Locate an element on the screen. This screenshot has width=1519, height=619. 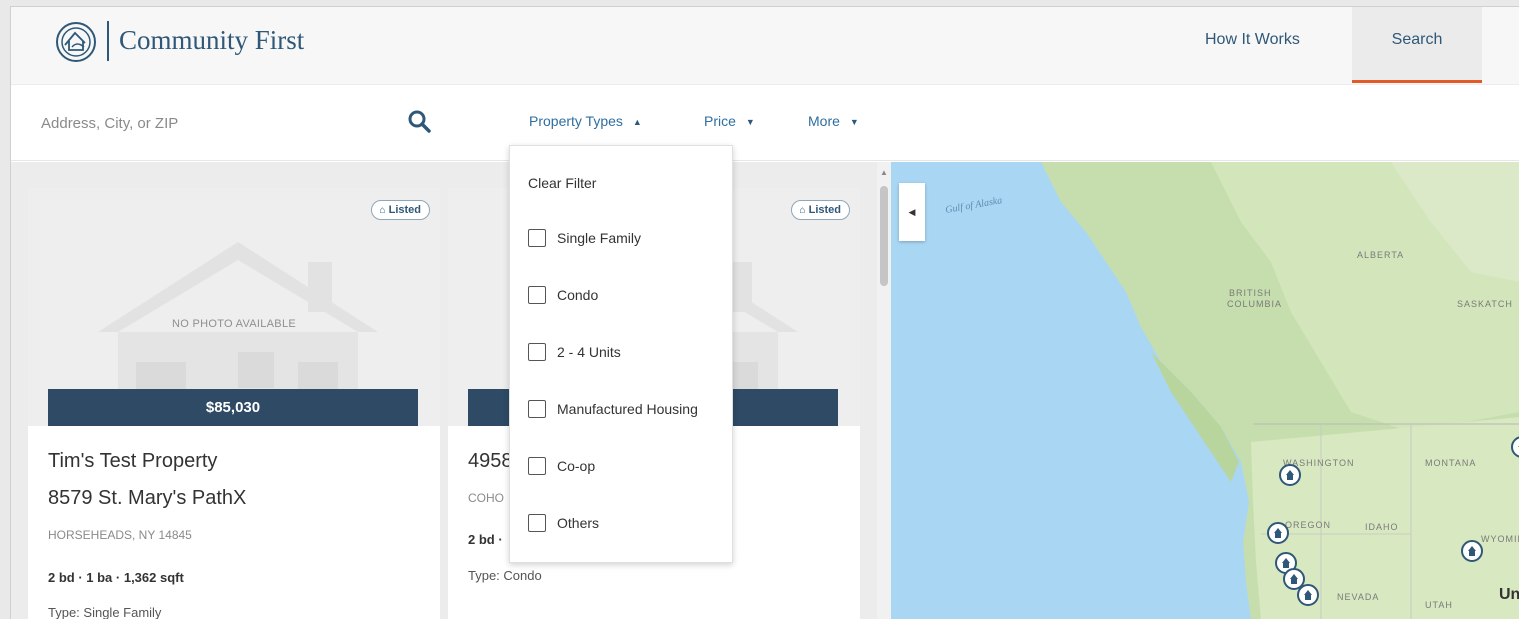
listing-details: 2 bd · 1 ba · 1,362 sqft is located at coordinates (116, 577).